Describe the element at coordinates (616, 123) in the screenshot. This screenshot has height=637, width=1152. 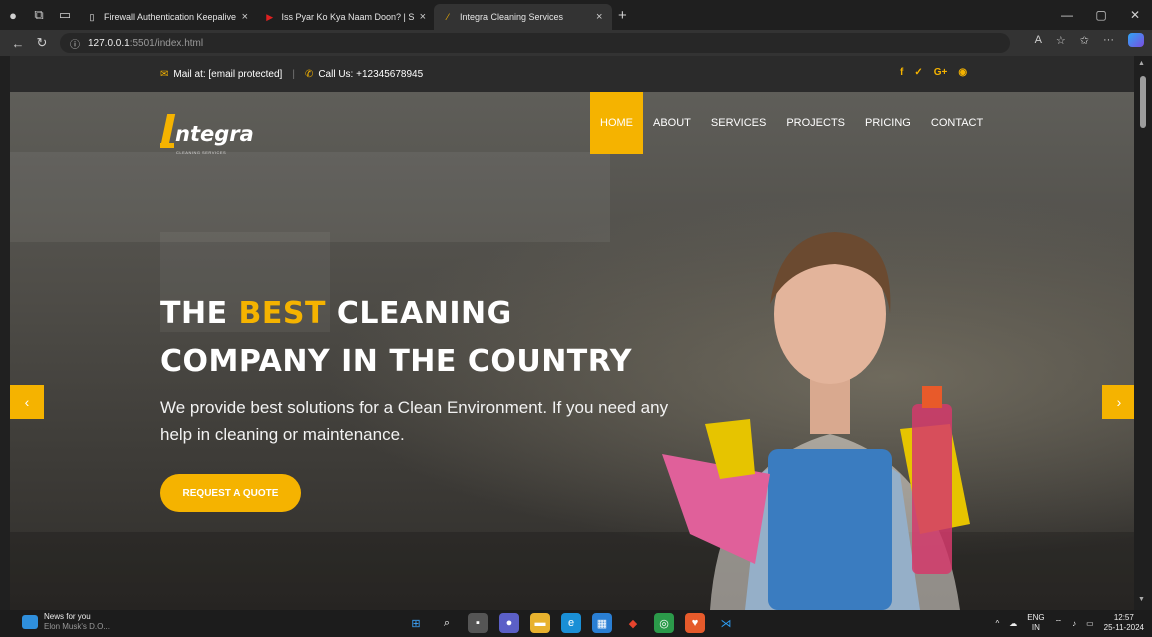
I see `nav-home: HOME` at that location.